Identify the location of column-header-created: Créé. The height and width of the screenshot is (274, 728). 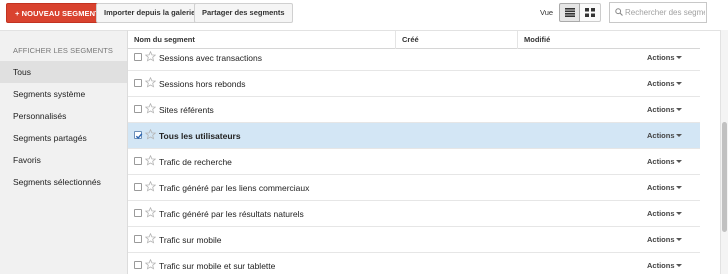
(457, 40).